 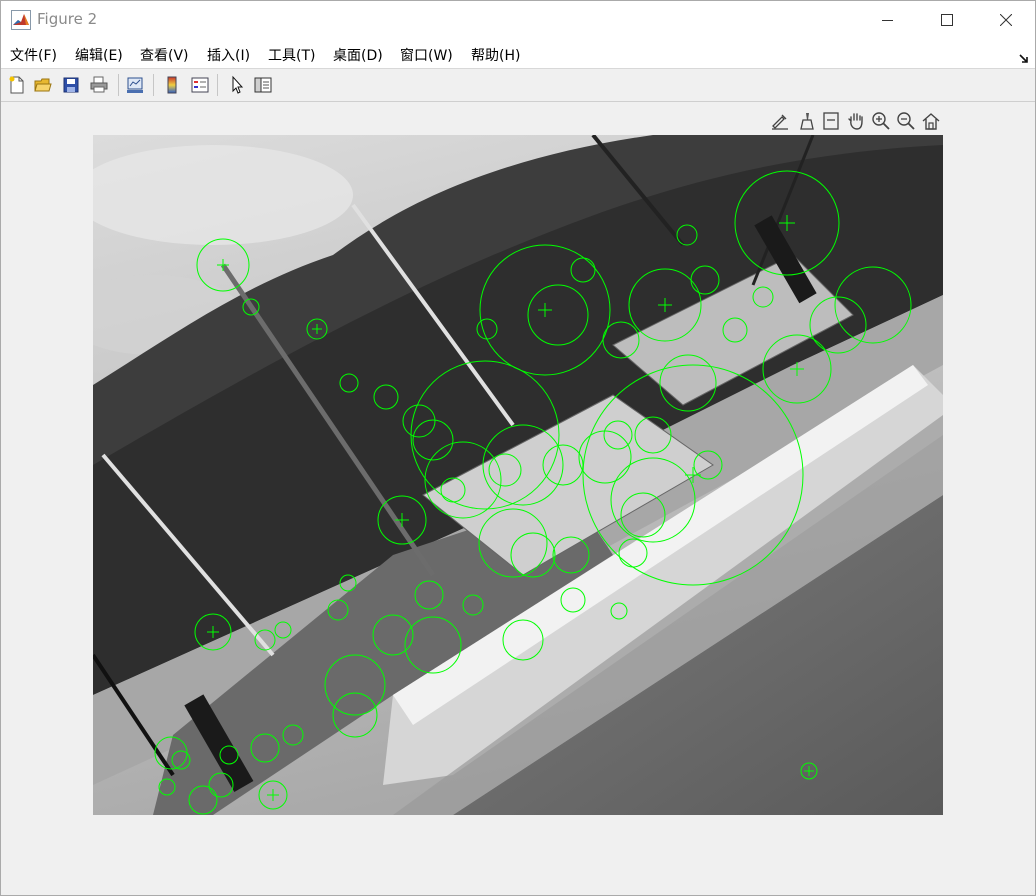 What do you see at coordinates (518, 85) in the screenshot?
I see `figure-toolbar` at bounding box center [518, 85].